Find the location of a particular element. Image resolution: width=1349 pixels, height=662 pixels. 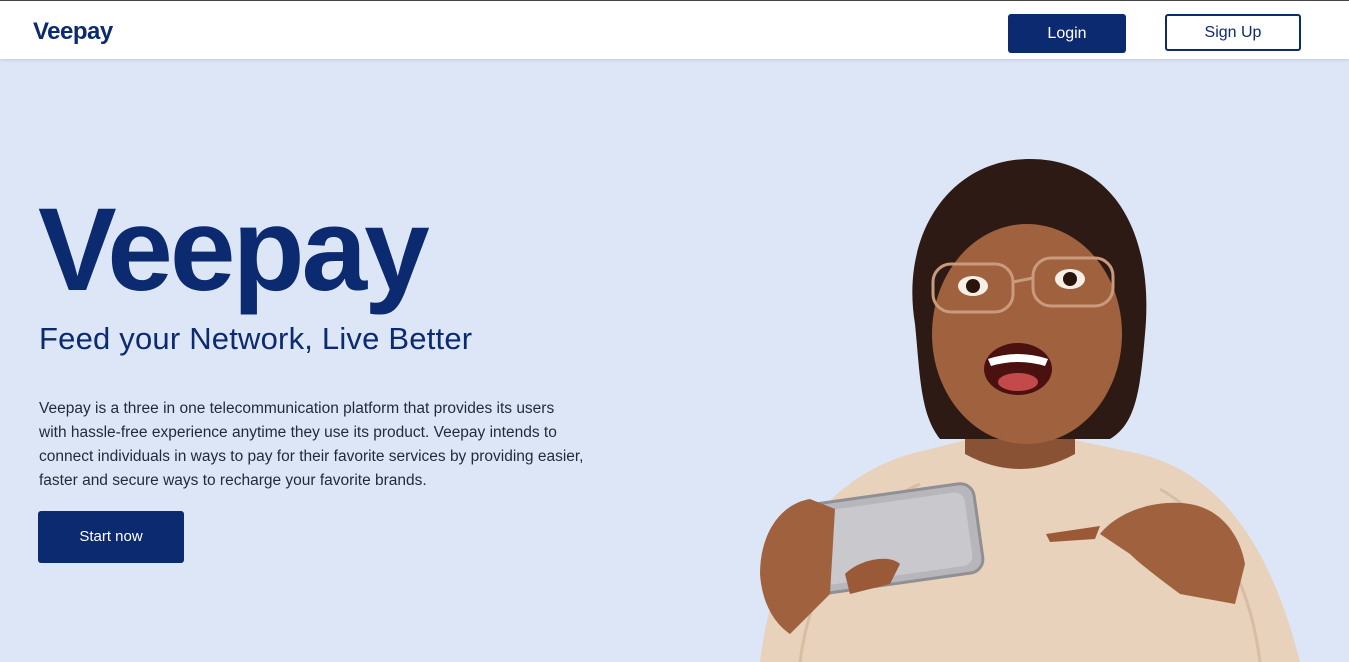

login-button: Login is located at coordinates (1067, 33).